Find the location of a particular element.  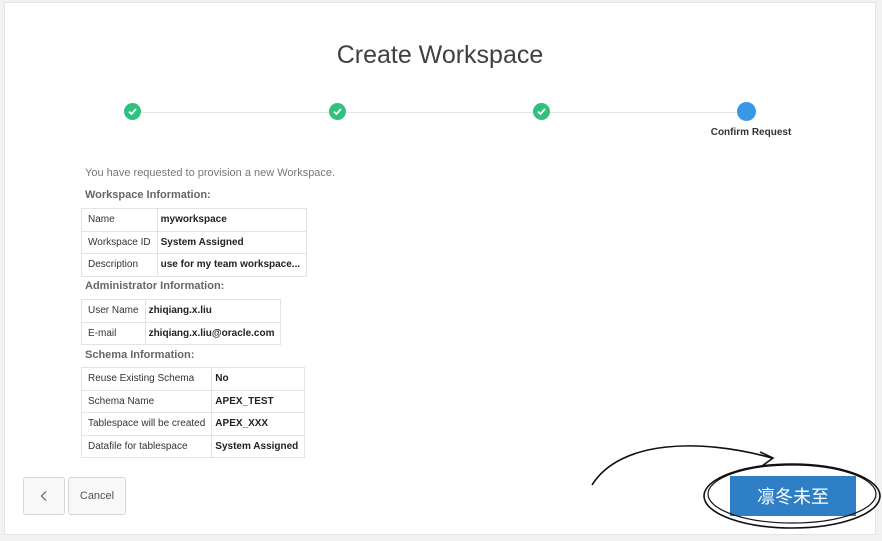

table-row: Workspace ID System Assigned is located at coordinates (194, 242).